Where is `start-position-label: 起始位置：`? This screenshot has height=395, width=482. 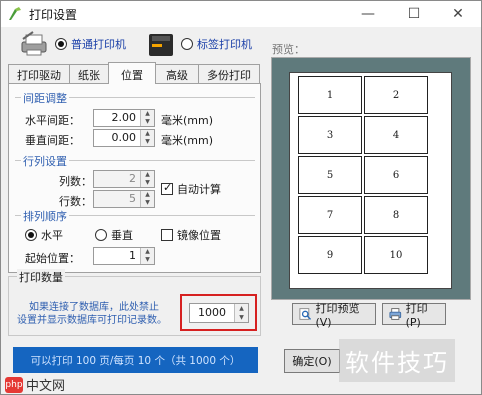 start-position-label: 起始位置： is located at coordinates (52, 258).